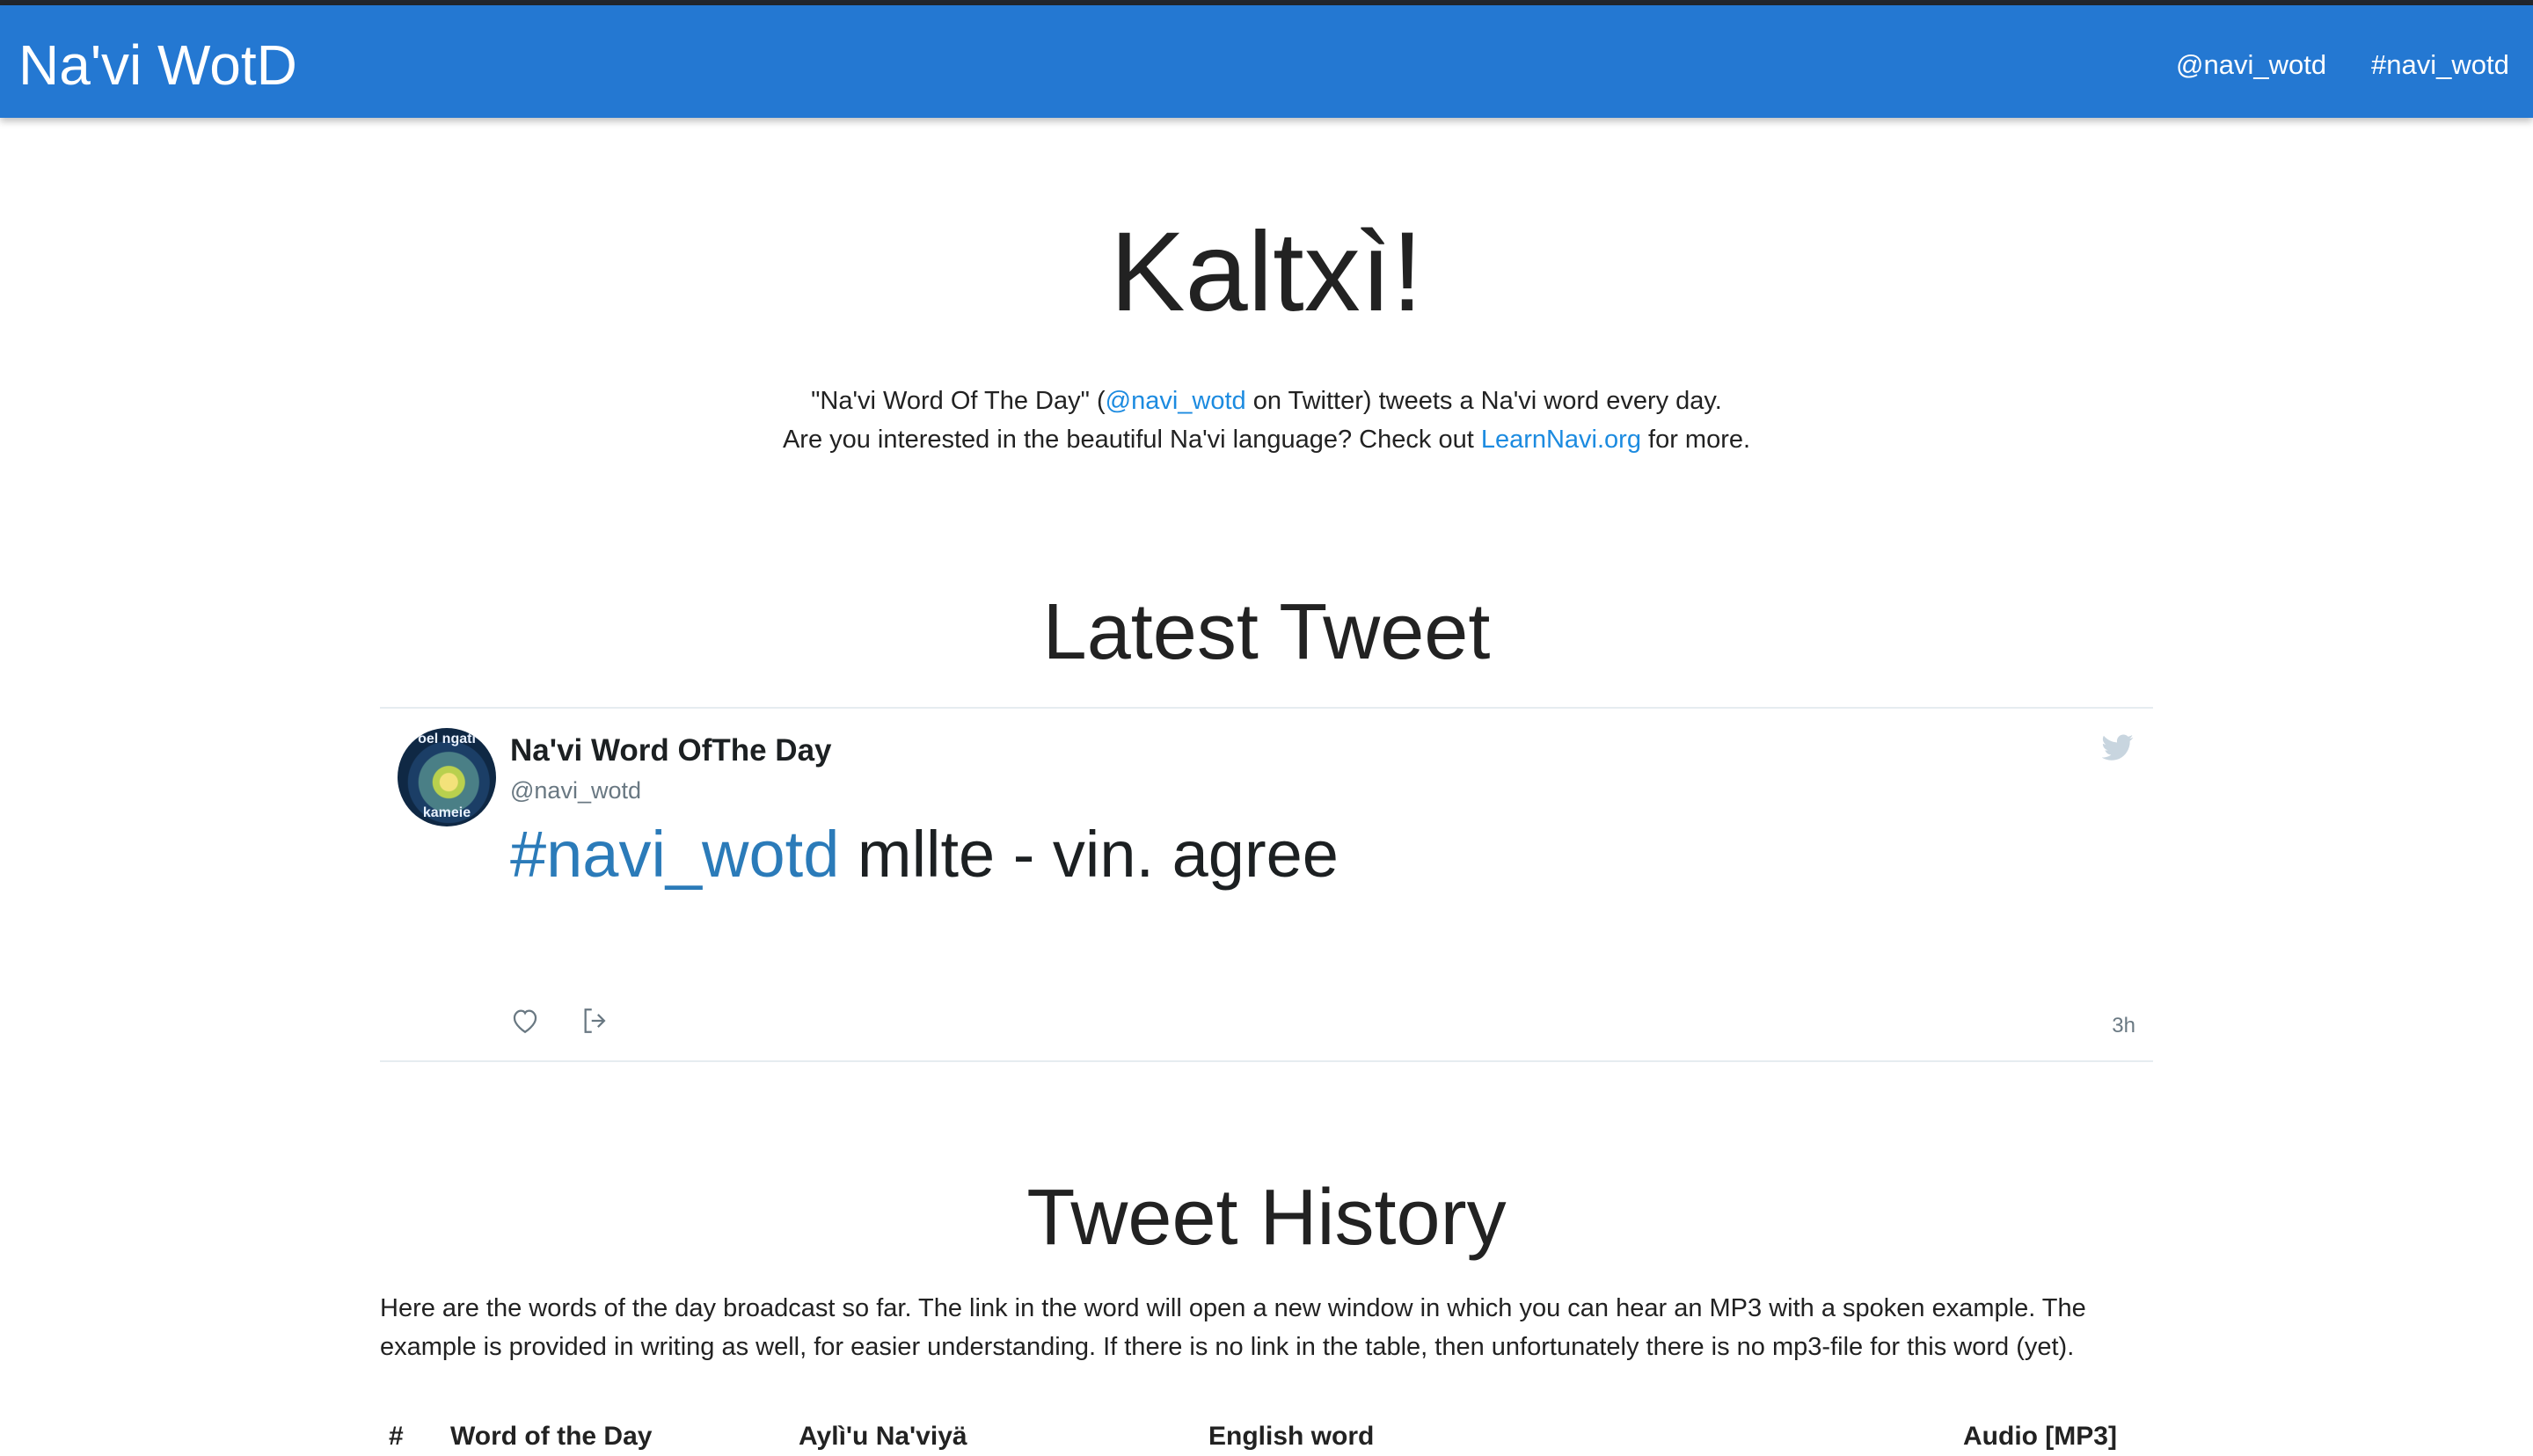  I want to click on twitter-bird-icon, so click(2118, 747).